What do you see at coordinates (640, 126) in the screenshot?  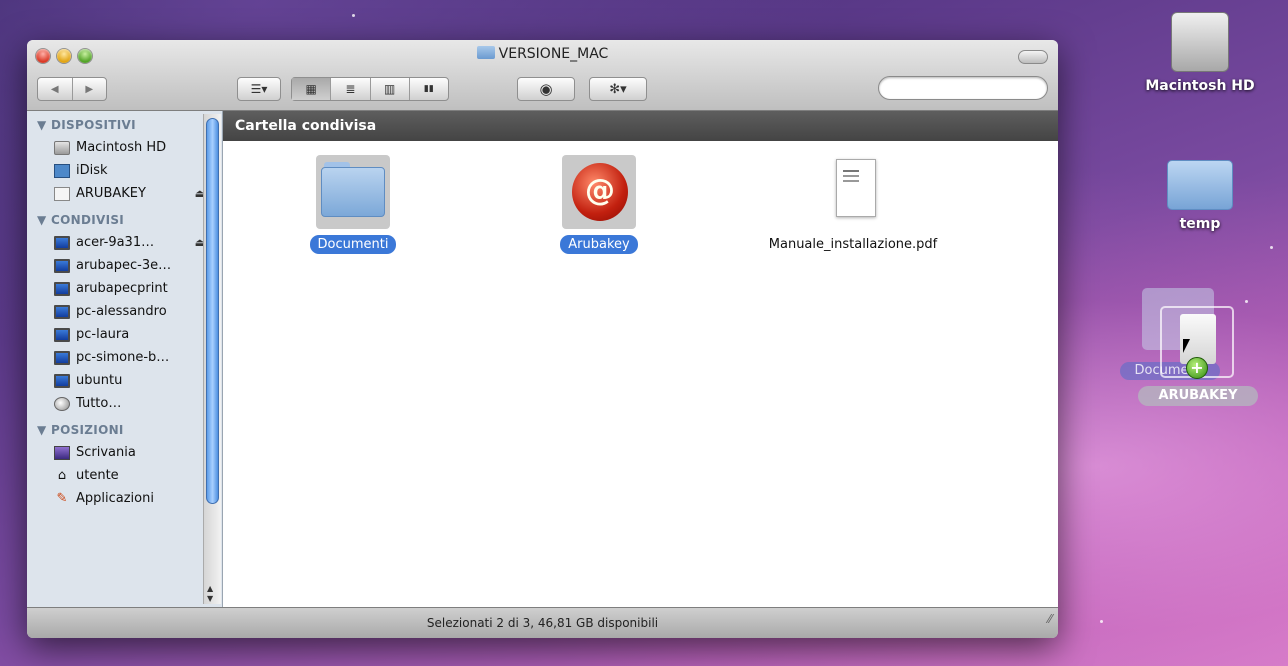 I see `folder-header: Cartella condivisa` at bounding box center [640, 126].